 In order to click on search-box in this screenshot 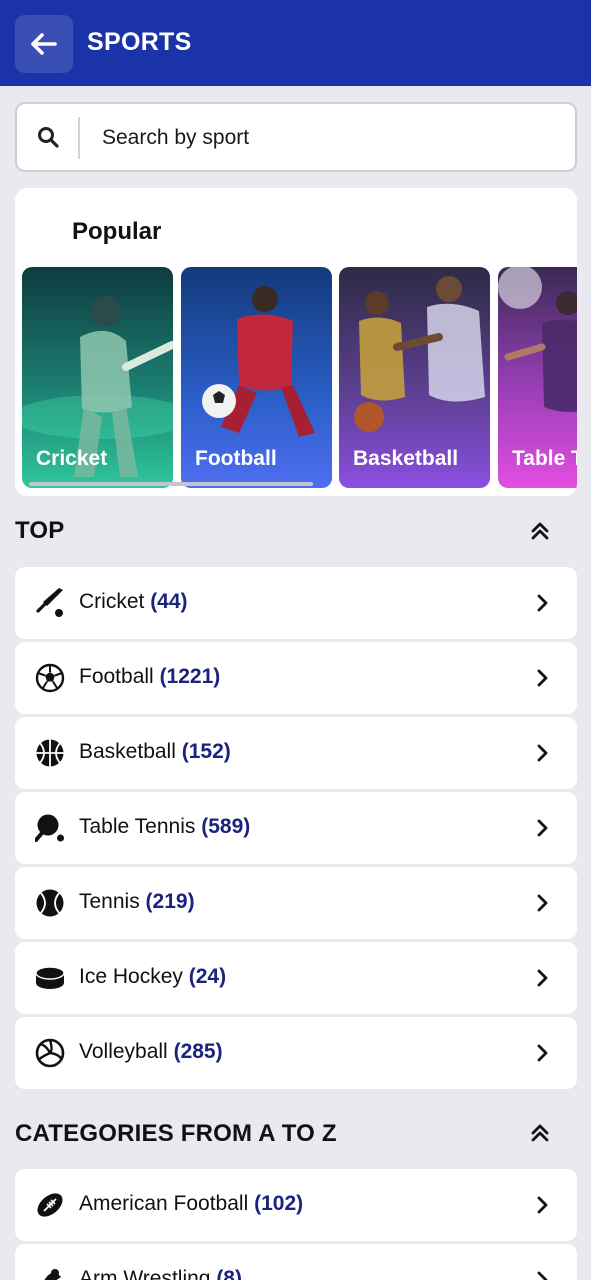, I will do `click(296, 137)`.